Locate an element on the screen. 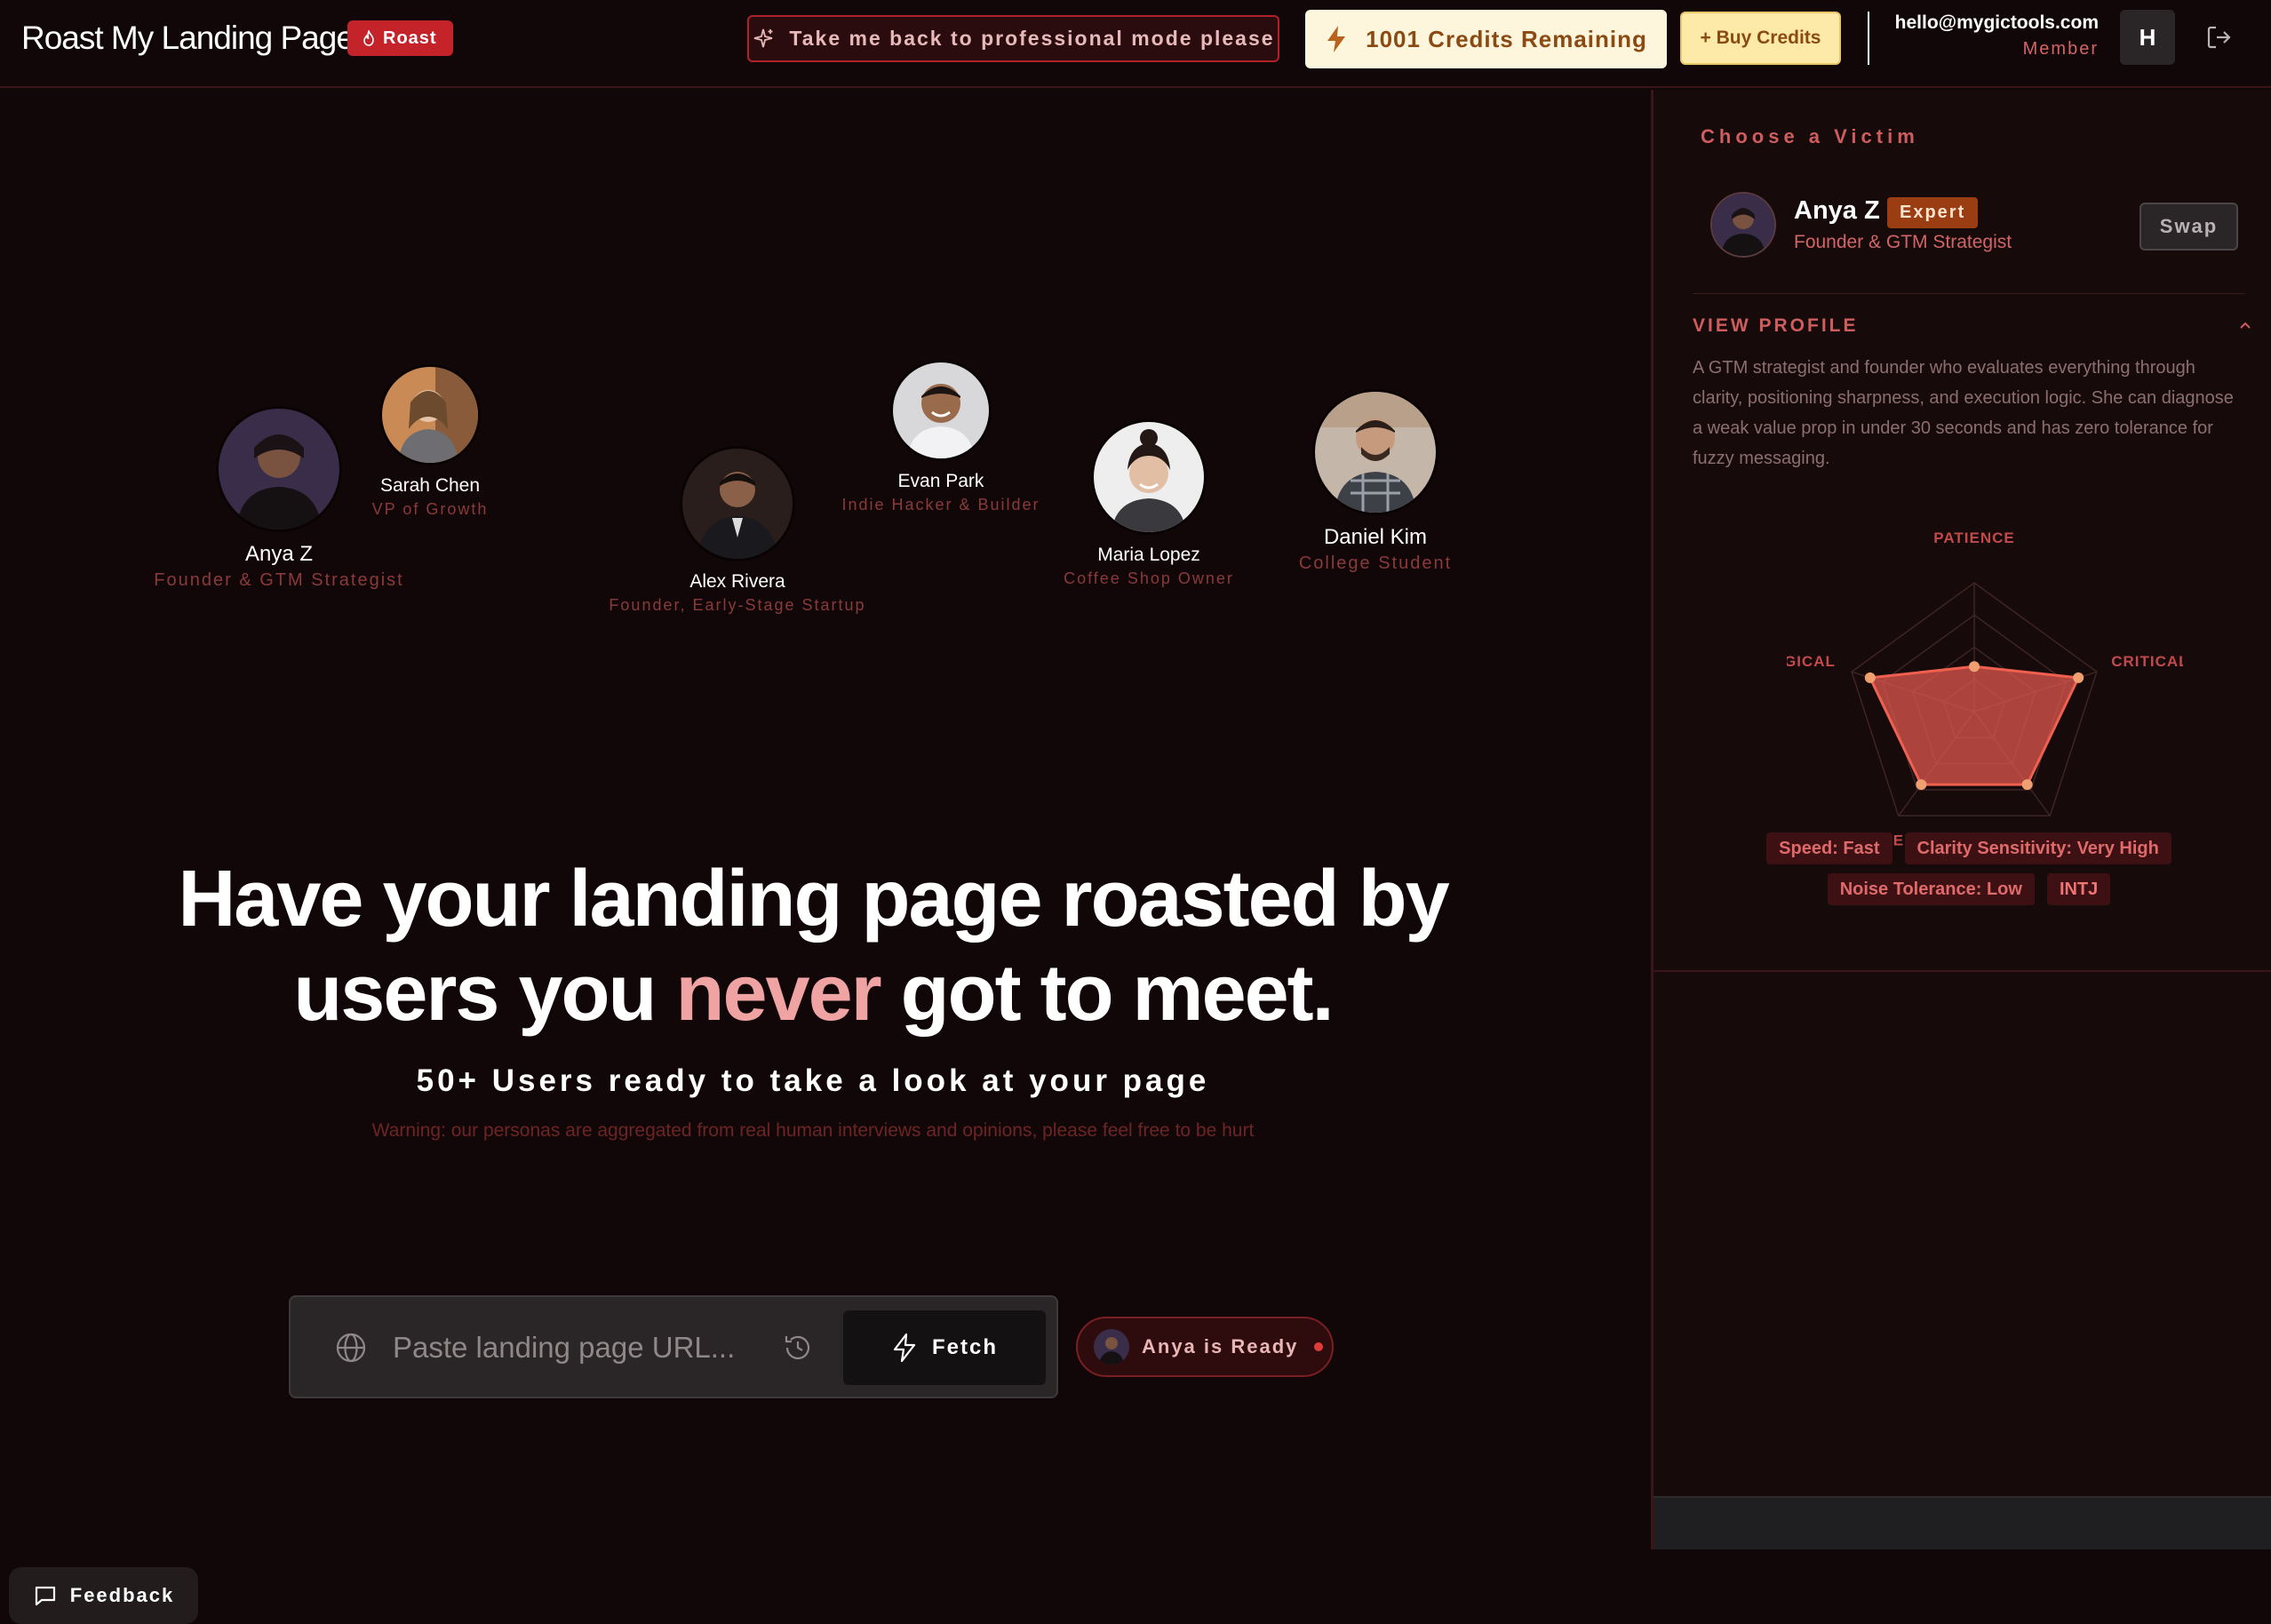  roast-mode-badge: Roast is located at coordinates (400, 38).